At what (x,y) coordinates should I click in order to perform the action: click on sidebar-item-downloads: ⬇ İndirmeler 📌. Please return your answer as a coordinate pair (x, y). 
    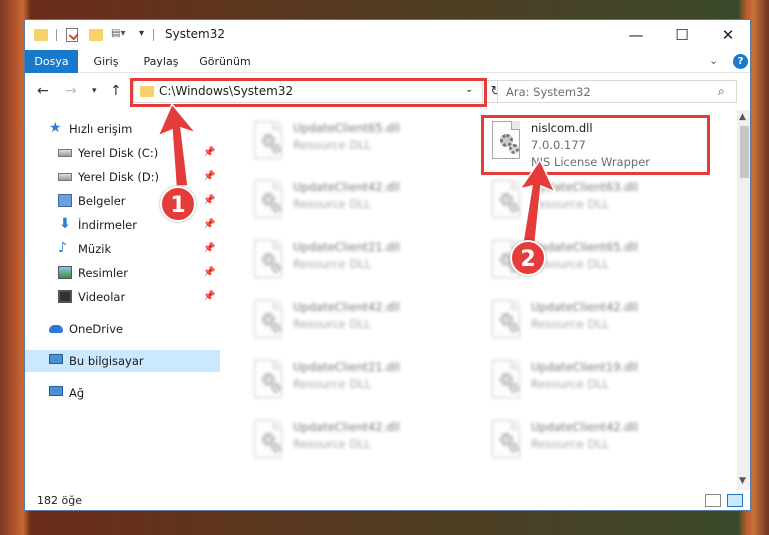
    Looking at the image, I should click on (122, 225).